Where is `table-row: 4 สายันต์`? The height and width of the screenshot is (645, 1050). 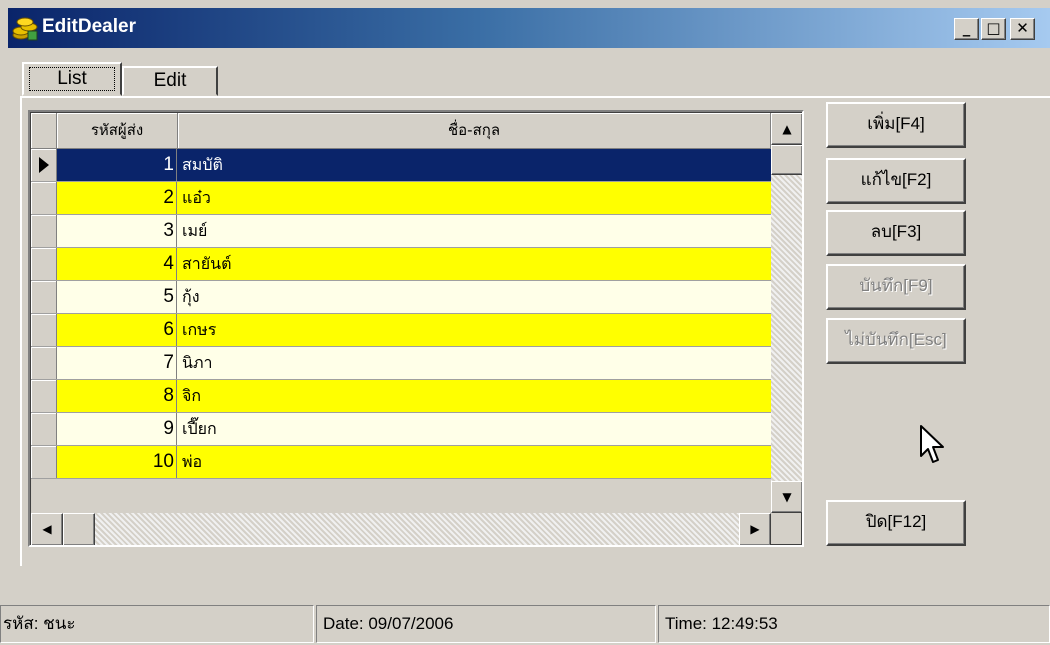
table-row: 4 สายันต์ is located at coordinates (401, 264).